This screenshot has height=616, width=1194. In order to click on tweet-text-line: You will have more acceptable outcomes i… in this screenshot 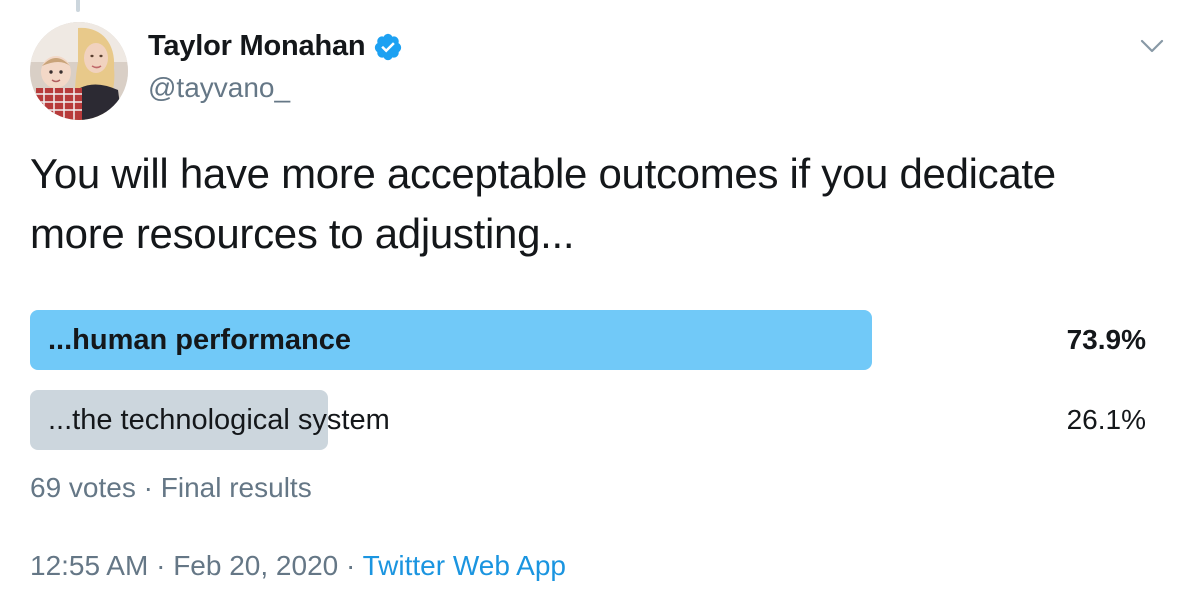, I will do `click(543, 173)`.